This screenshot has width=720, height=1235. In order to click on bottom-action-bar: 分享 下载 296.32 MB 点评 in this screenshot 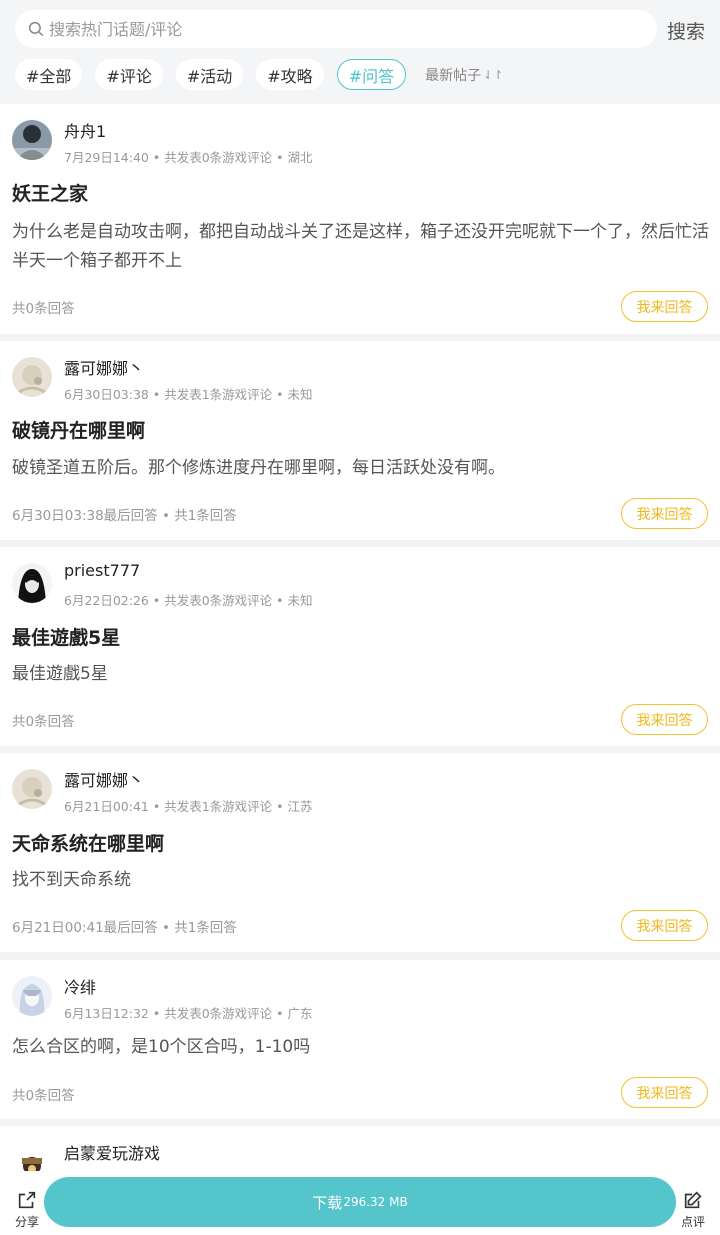, I will do `click(360, 1203)`.